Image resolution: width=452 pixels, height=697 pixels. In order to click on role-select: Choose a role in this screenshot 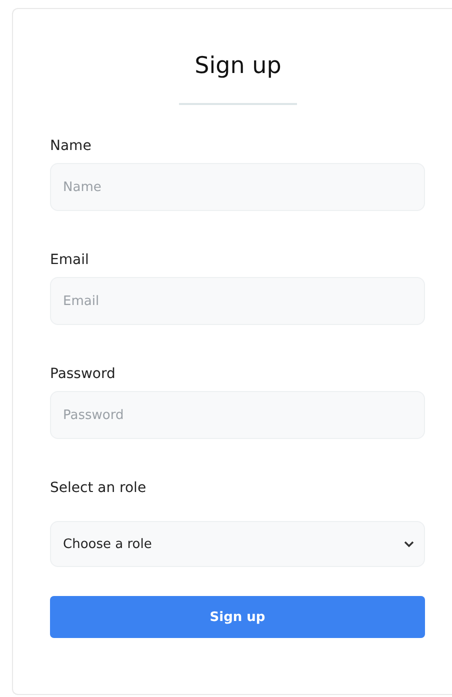, I will do `click(237, 544)`.